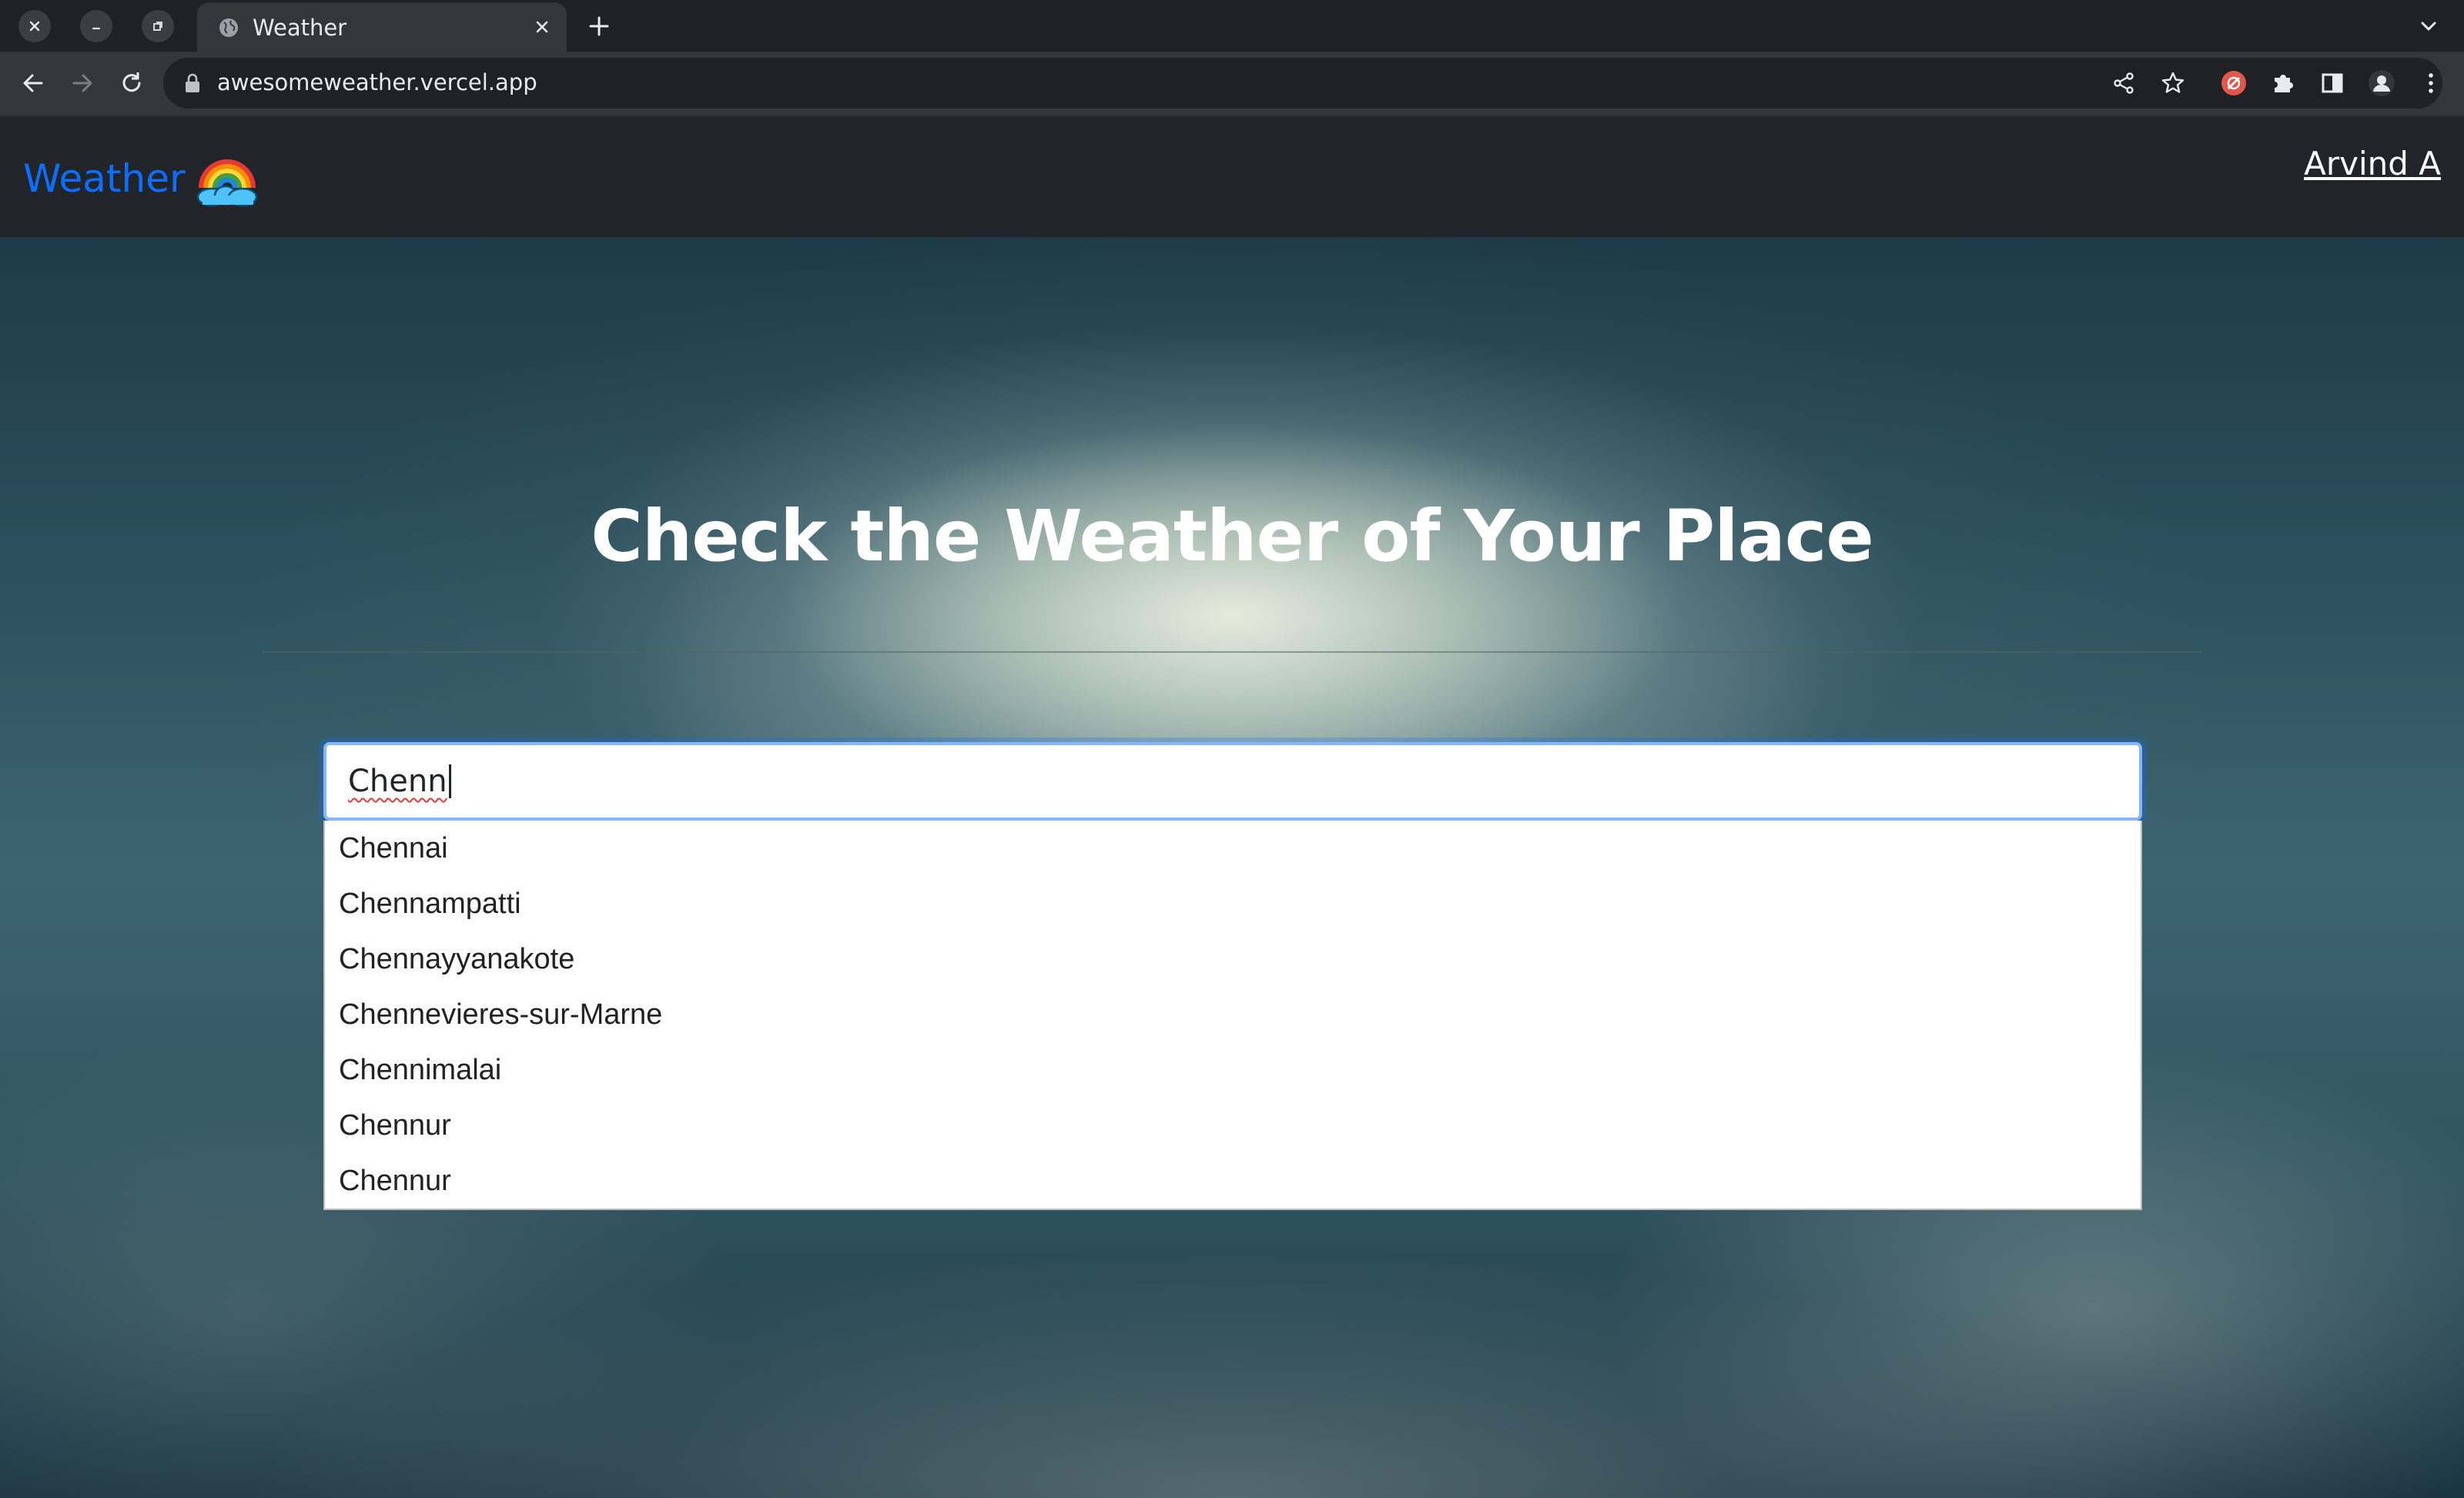 This screenshot has width=2464, height=1498. What do you see at coordinates (542, 27) in the screenshot?
I see `tab-close-icon` at bounding box center [542, 27].